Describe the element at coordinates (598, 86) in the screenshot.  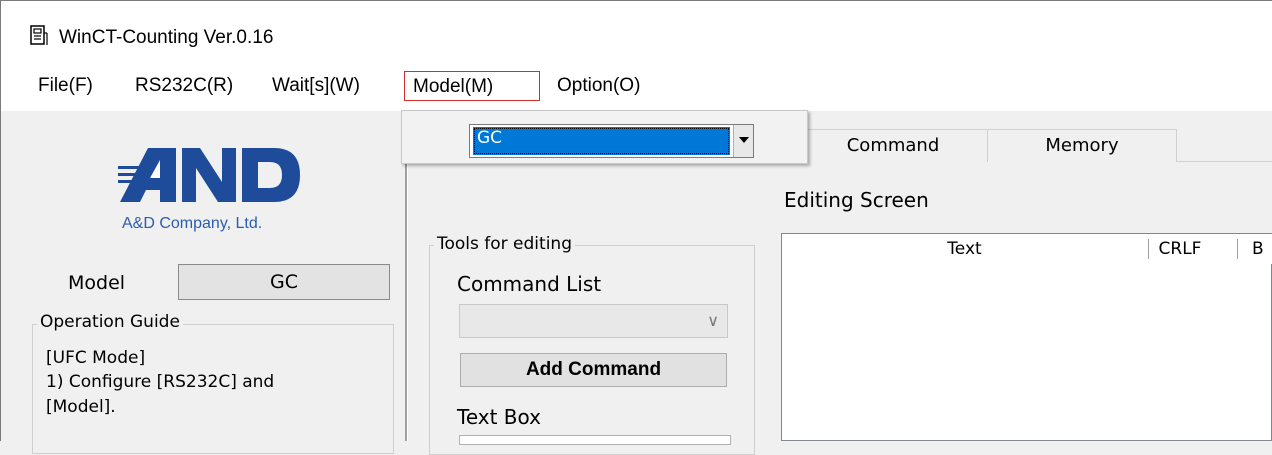
I see `menu-option: Option(O)` at that location.